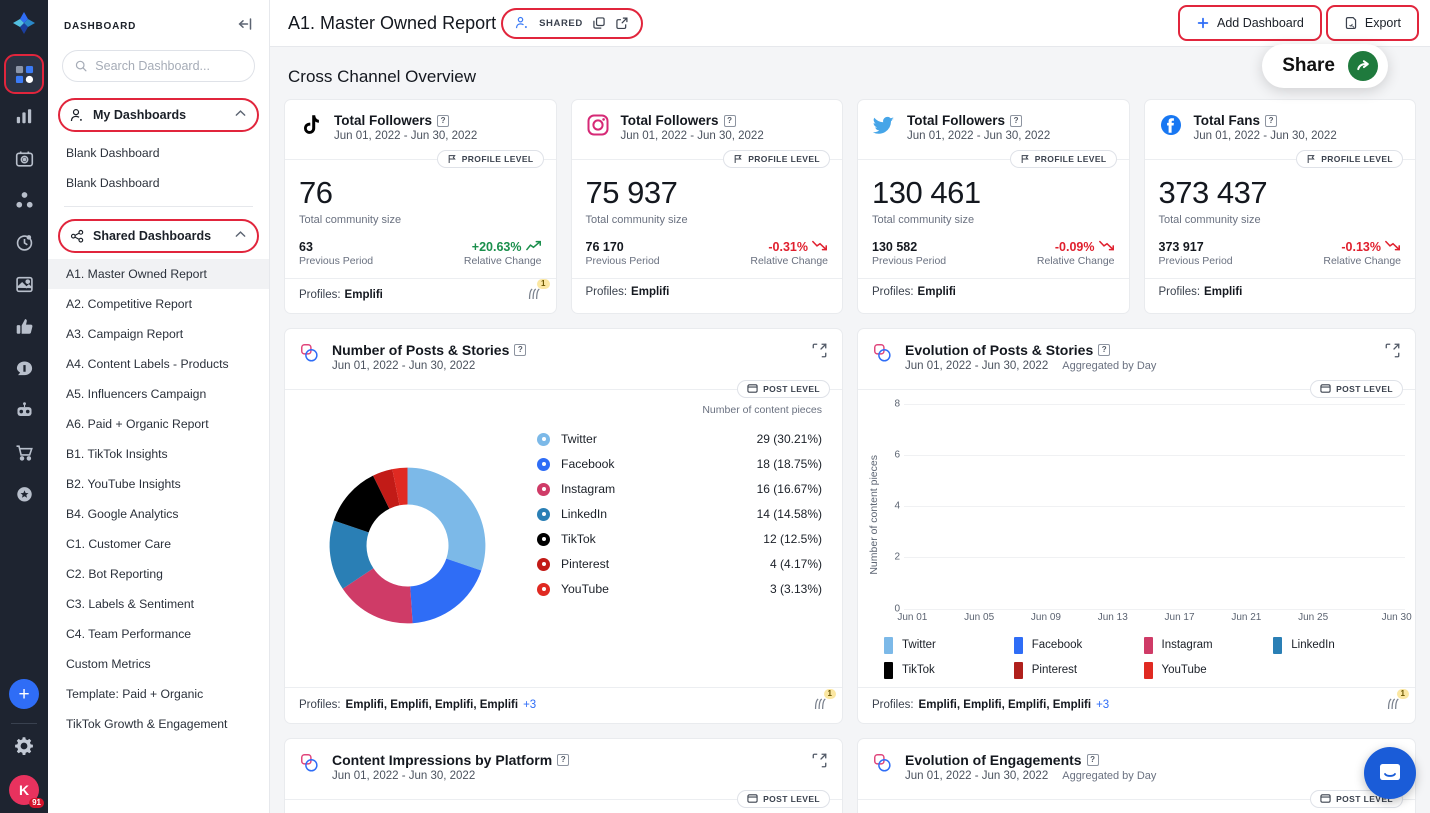 The height and width of the screenshot is (813, 1430). I want to click on donut-slice-facebook, so click(445, 590).